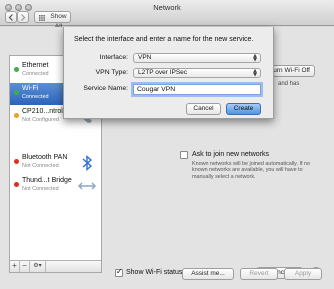 The width and height of the screenshot is (334, 289). Describe the element at coordinates (87, 163) in the screenshot. I see `bluetooth-icon` at that location.